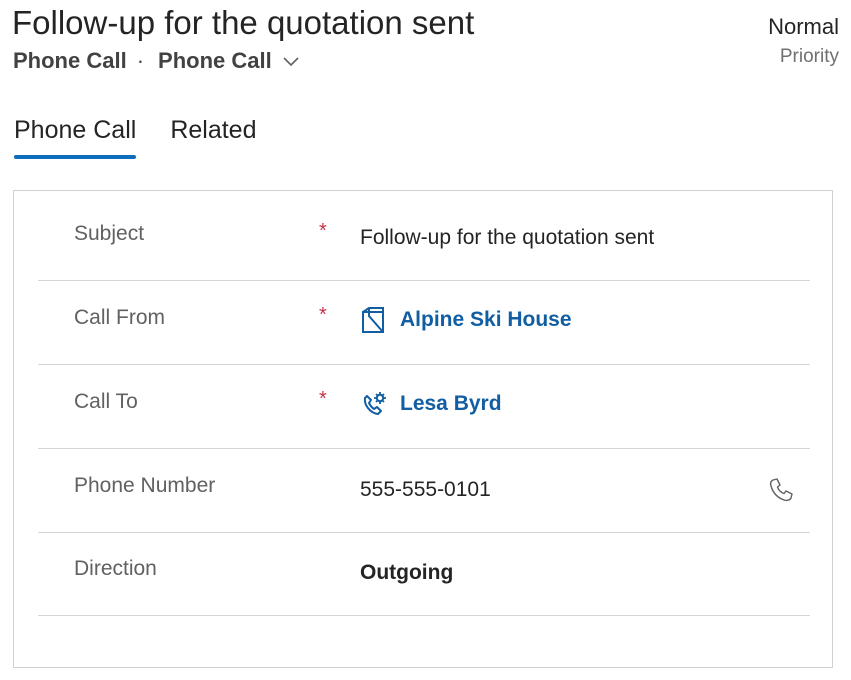  Describe the element at coordinates (803, 41) in the screenshot. I see `priority-field: Normal Priority` at that location.